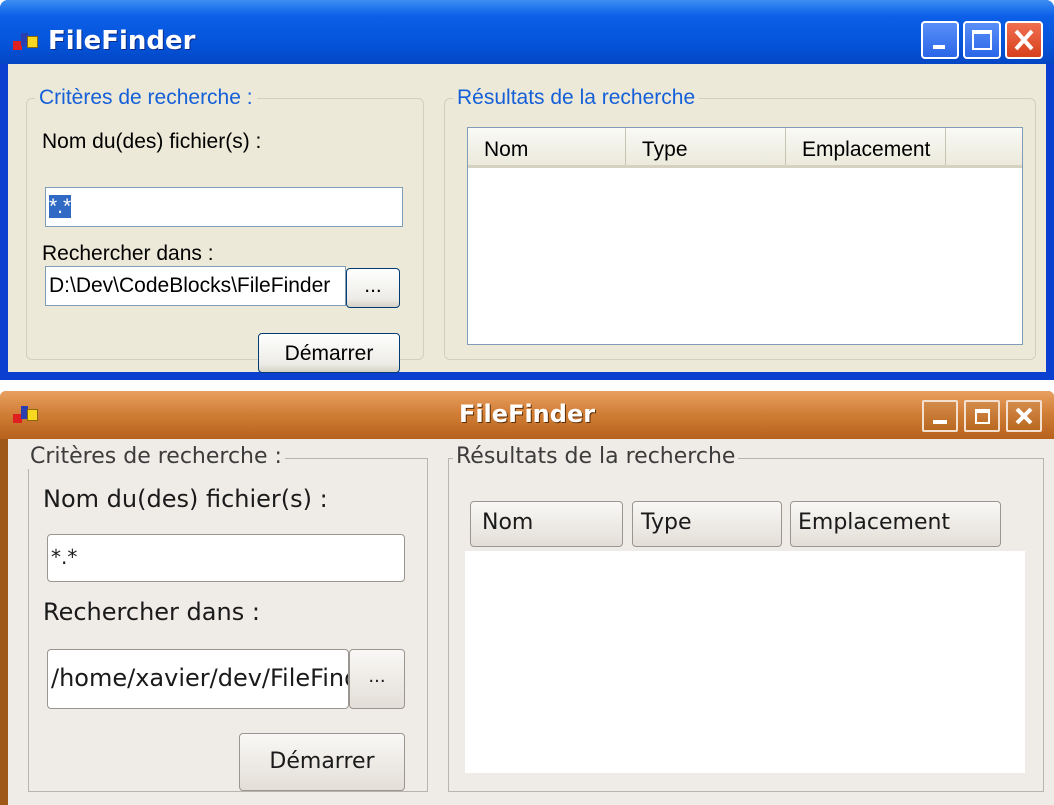 This screenshot has width=1054, height=805. I want to click on gtk-title-bar: FileFinder, so click(527, 415).